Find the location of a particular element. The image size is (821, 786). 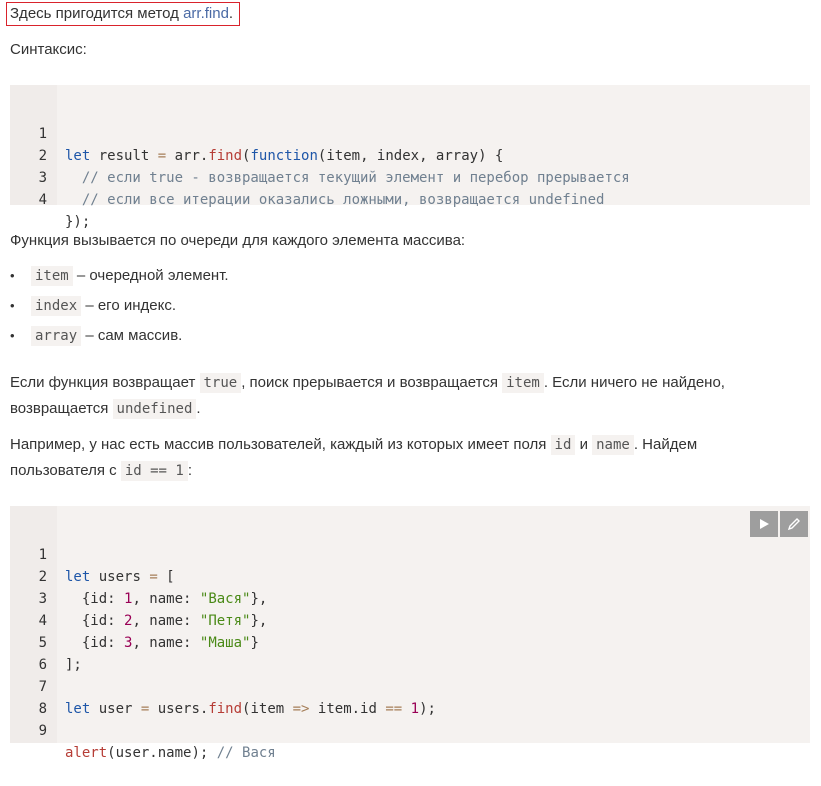

code-line: 4 {id: 3, name: "Маша"} is located at coordinates (148, 632).